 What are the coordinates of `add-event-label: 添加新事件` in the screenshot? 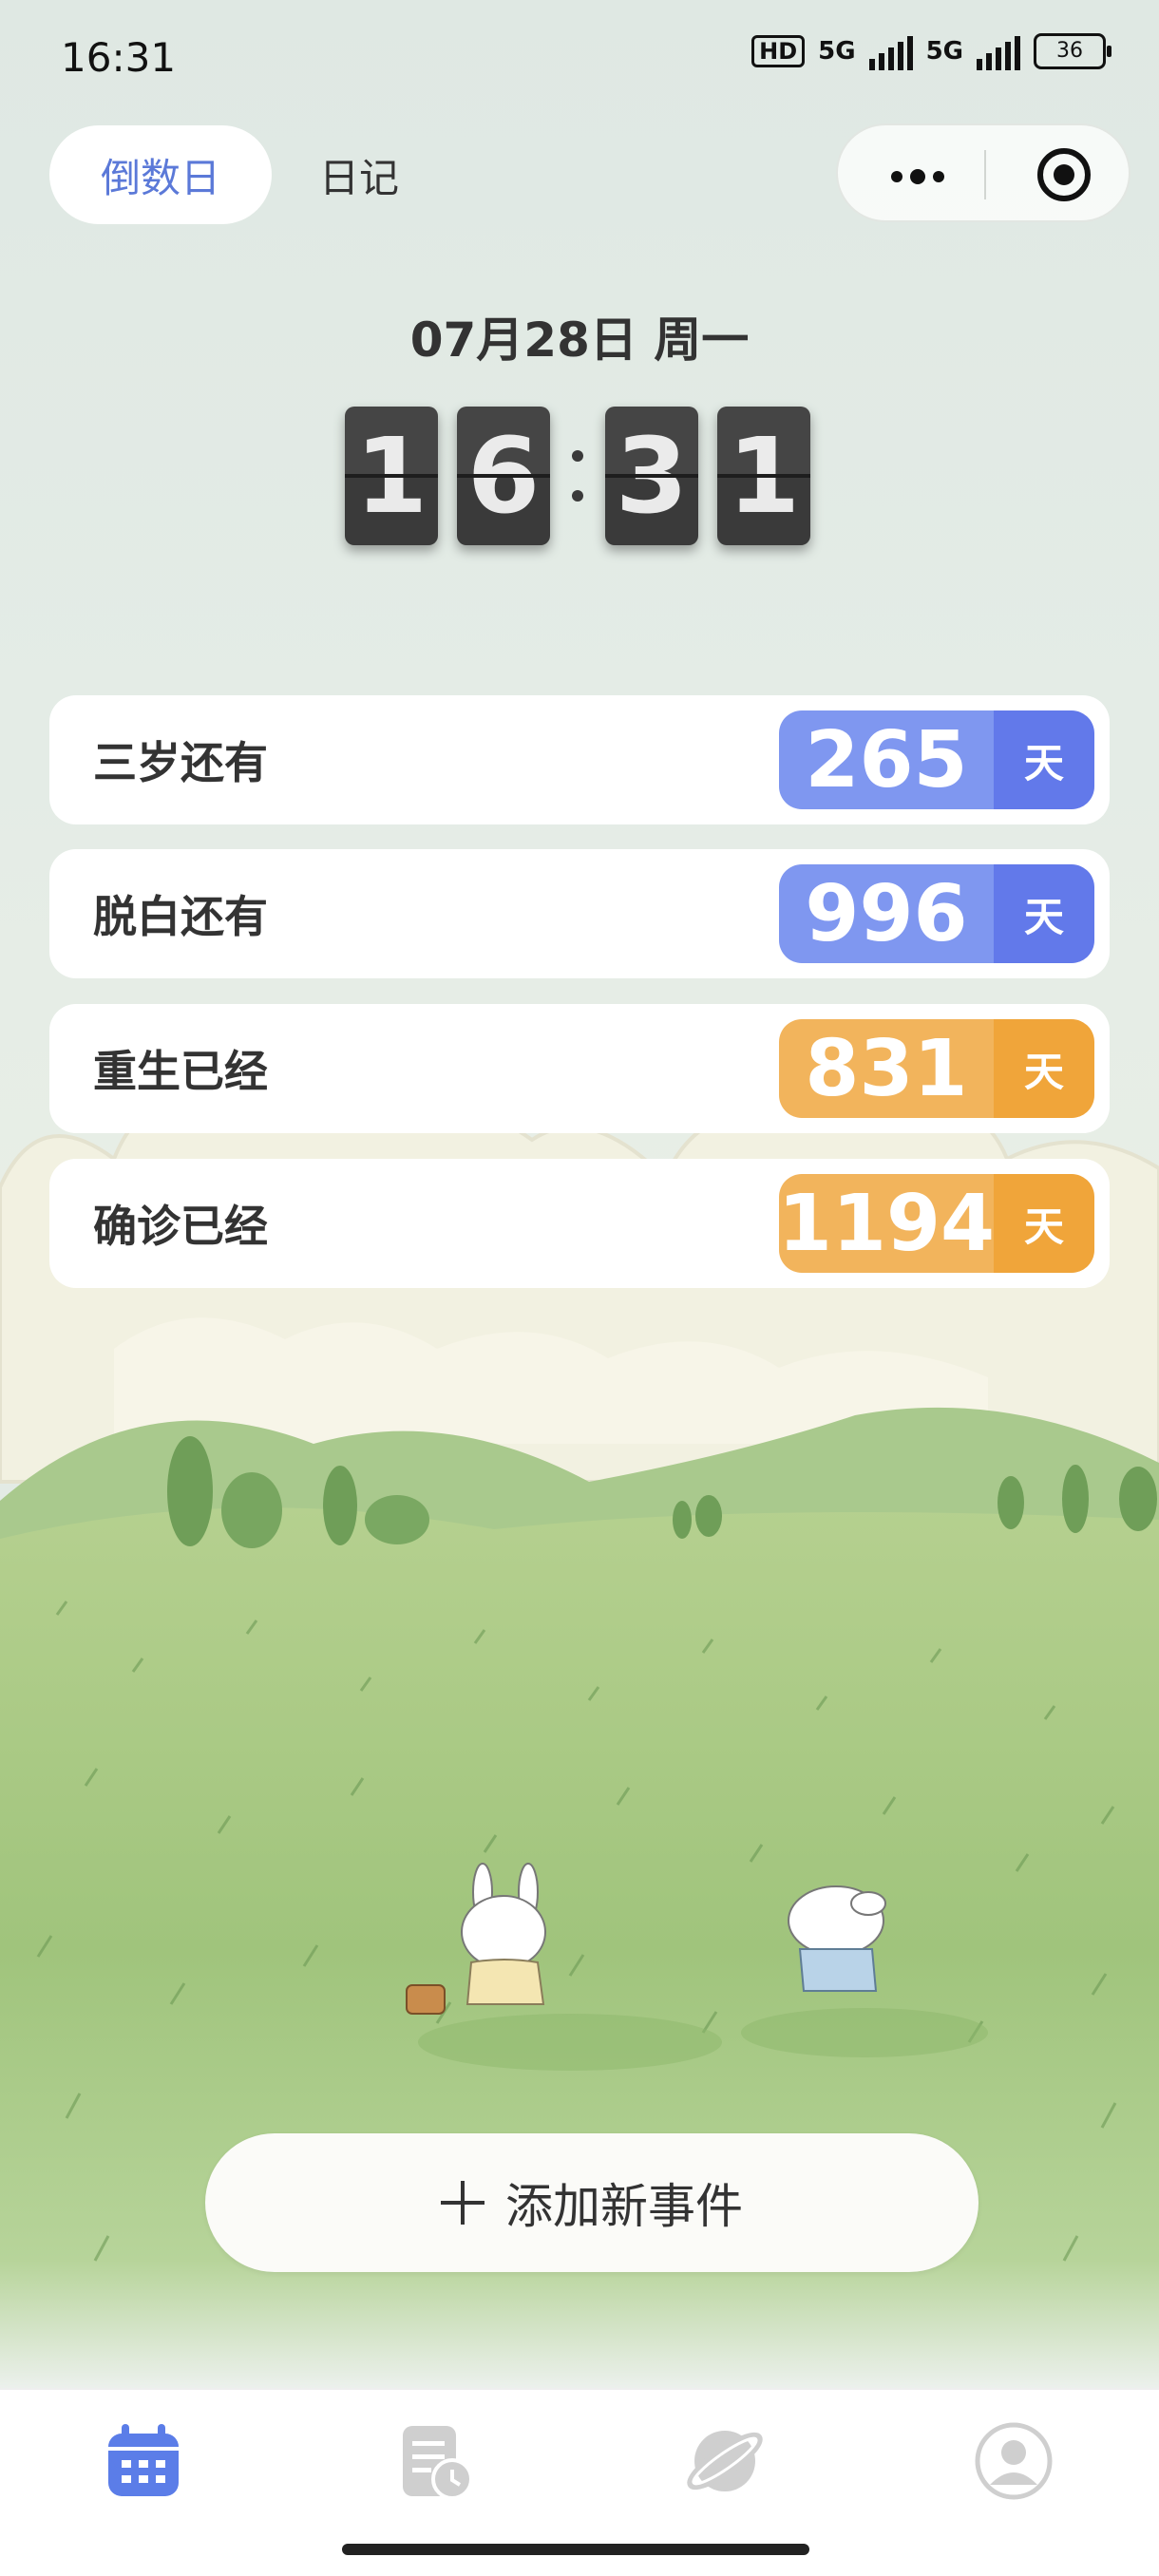 It's located at (624, 2206).